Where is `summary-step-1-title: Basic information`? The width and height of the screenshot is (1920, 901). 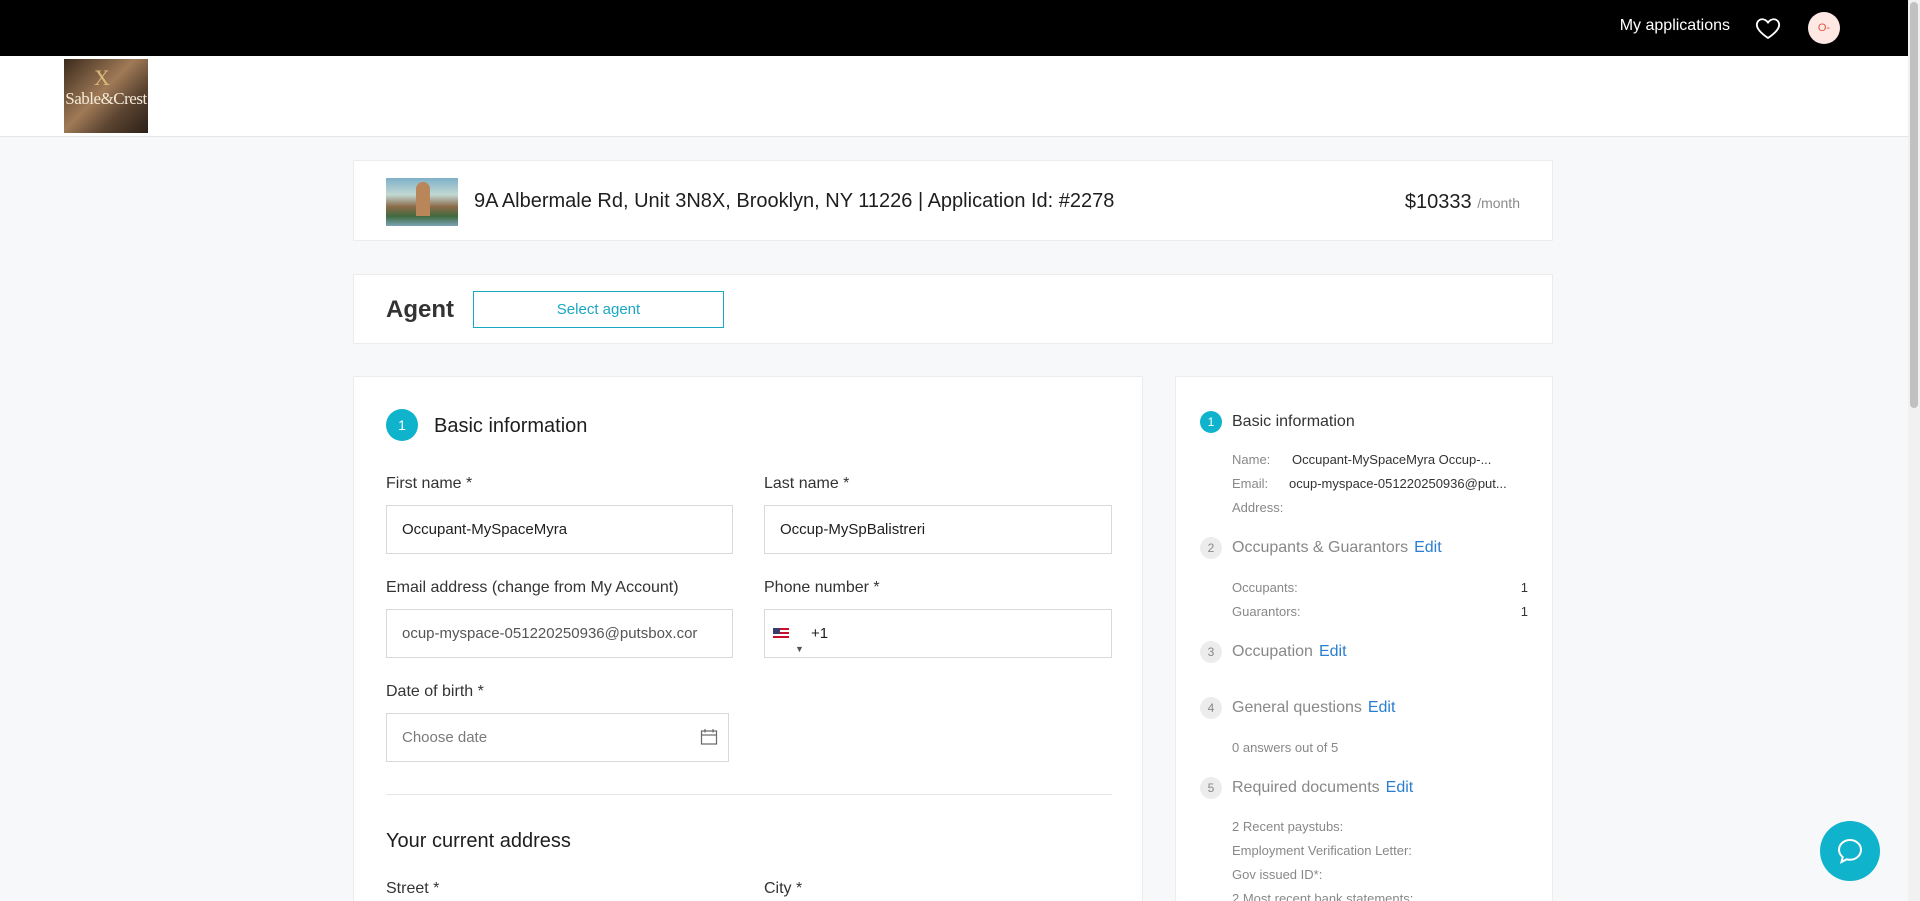 summary-step-1-title: Basic information is located at coordinates (1293, 422).